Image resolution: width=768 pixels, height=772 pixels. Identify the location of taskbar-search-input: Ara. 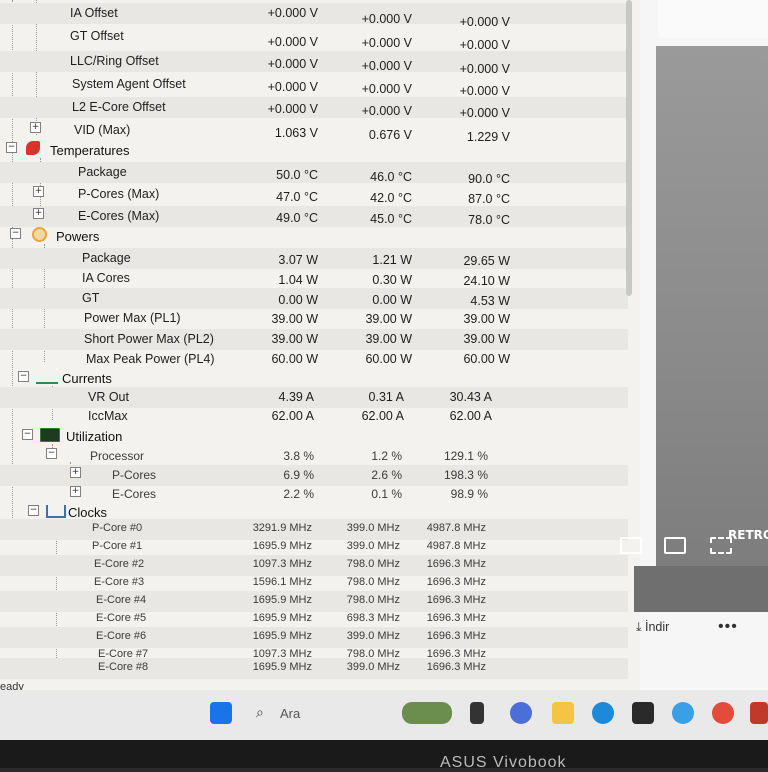
(290, 713).